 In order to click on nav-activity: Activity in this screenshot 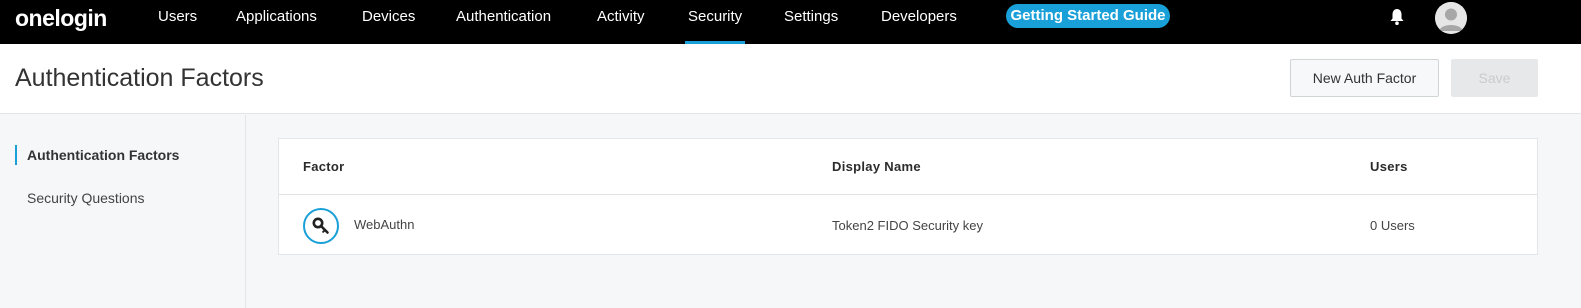, I will do `click(621, 22)`.